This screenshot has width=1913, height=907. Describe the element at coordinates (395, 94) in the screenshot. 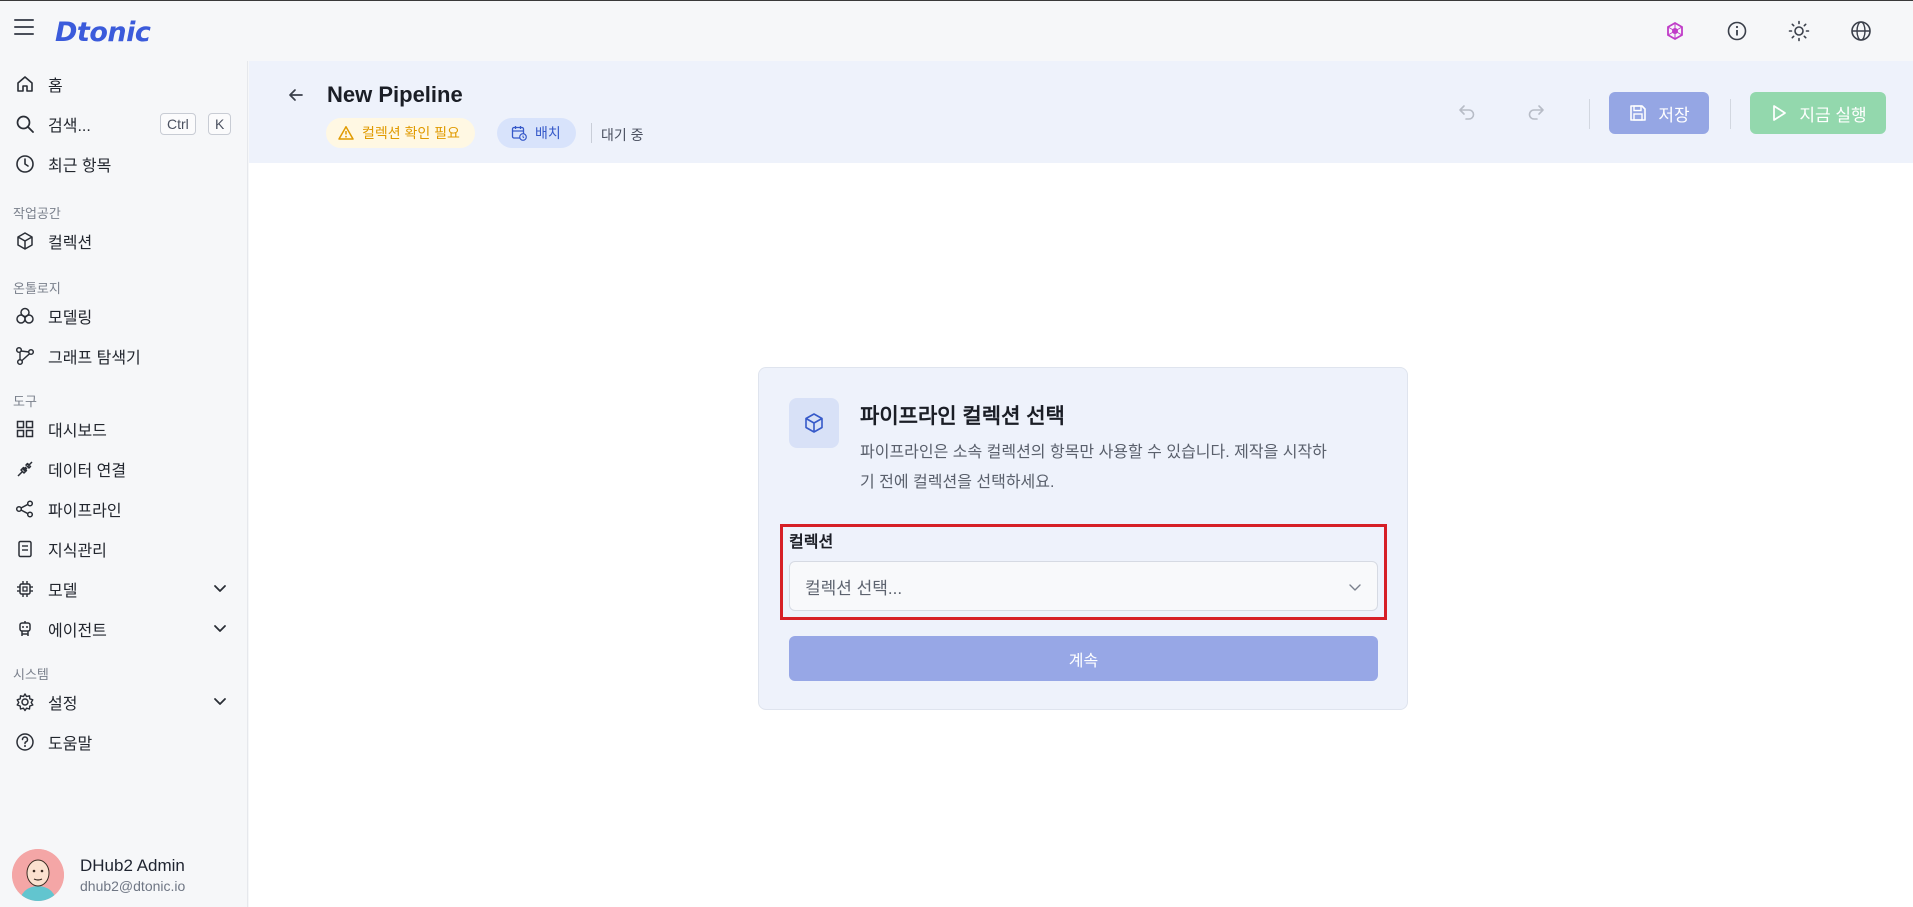

I see `page-title: New Pipeline` at that location.